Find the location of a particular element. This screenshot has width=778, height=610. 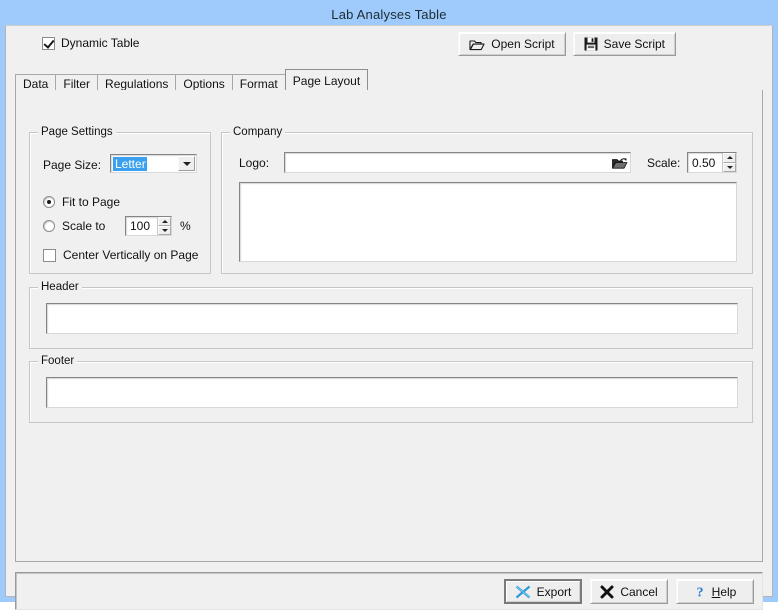

export-icon is located at coordinates (523, 592).